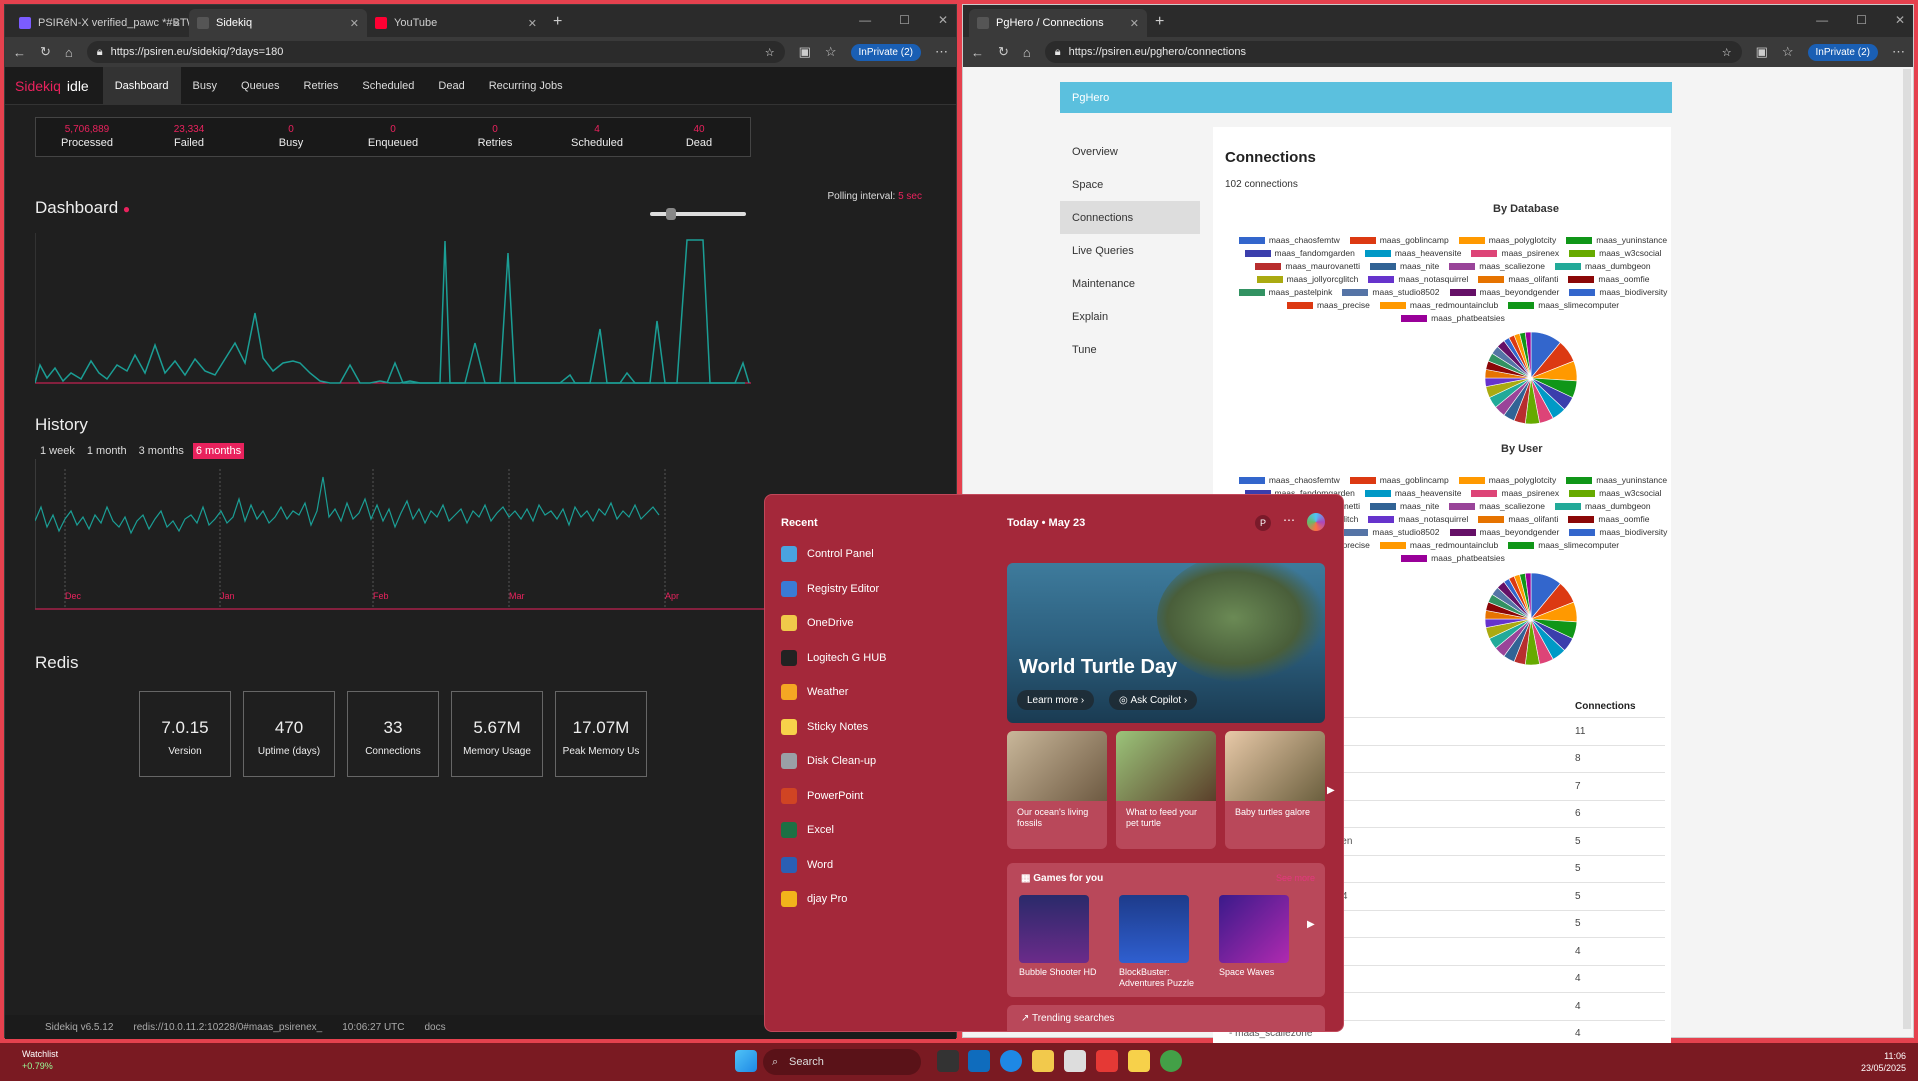  What do you see at coordinates (1130, 349) in the screenshot?
I see `side-tune: Tune` at bounding box center [1130, 349].